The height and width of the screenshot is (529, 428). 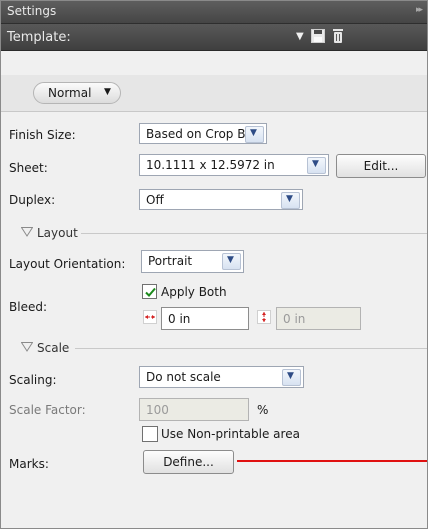 I want to click on layout-orientation-value: Portrait, so click(x=170, y=261).